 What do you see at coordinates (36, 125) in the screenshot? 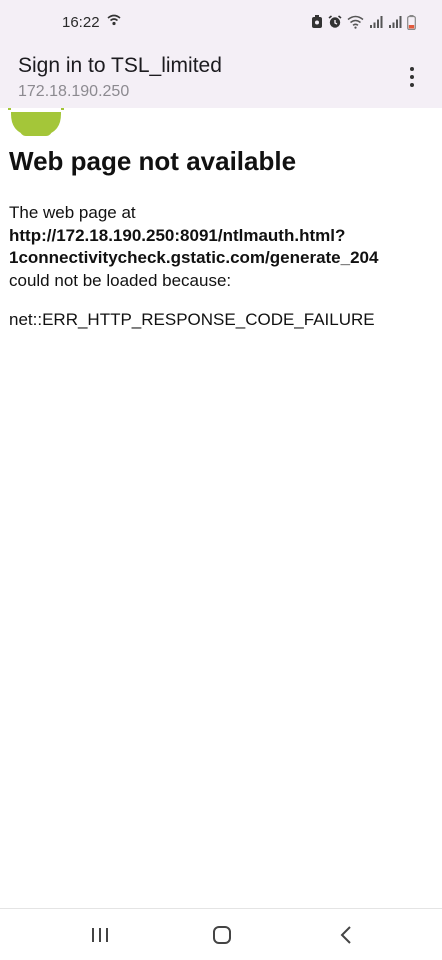
I see `android-icon` at bounding box center [36, 125].